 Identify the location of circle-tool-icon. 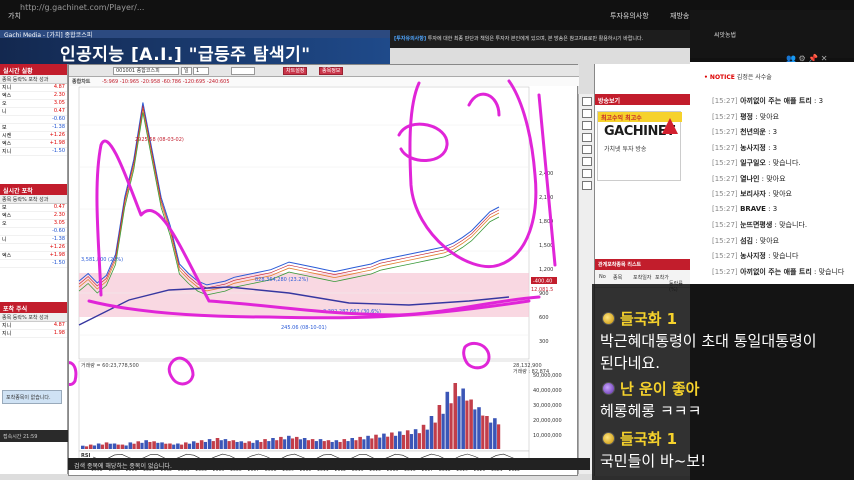
(587, 149).